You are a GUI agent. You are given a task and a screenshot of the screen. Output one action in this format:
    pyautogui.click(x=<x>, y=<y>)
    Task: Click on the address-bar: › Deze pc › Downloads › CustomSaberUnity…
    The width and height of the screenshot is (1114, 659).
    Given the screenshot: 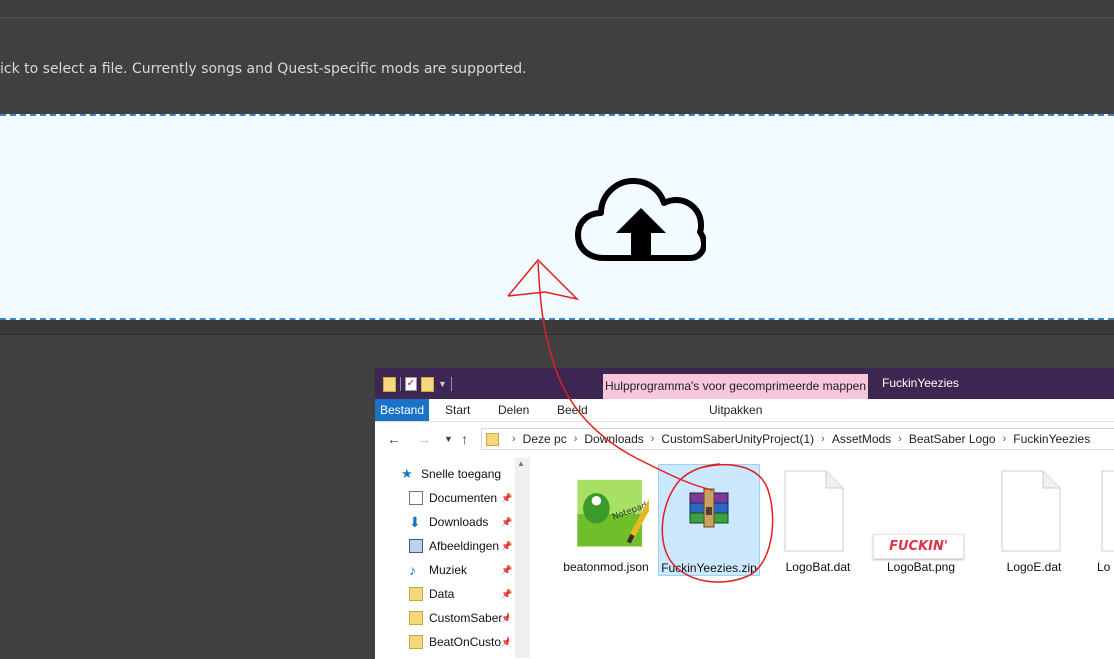 What is the action you would take?
    pyautogui.click(x=797, y=439)
    